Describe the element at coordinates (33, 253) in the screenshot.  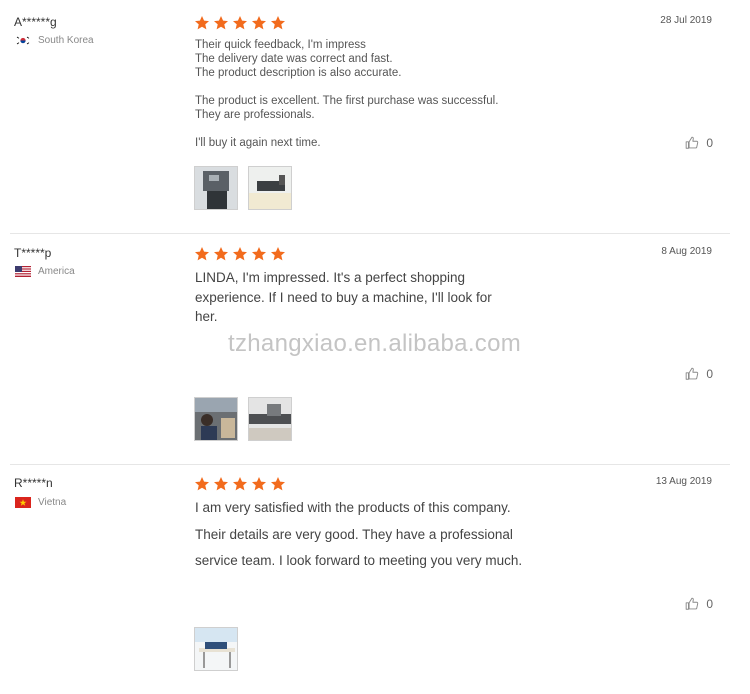
I see `reviewer-name: T*****p` at that location.